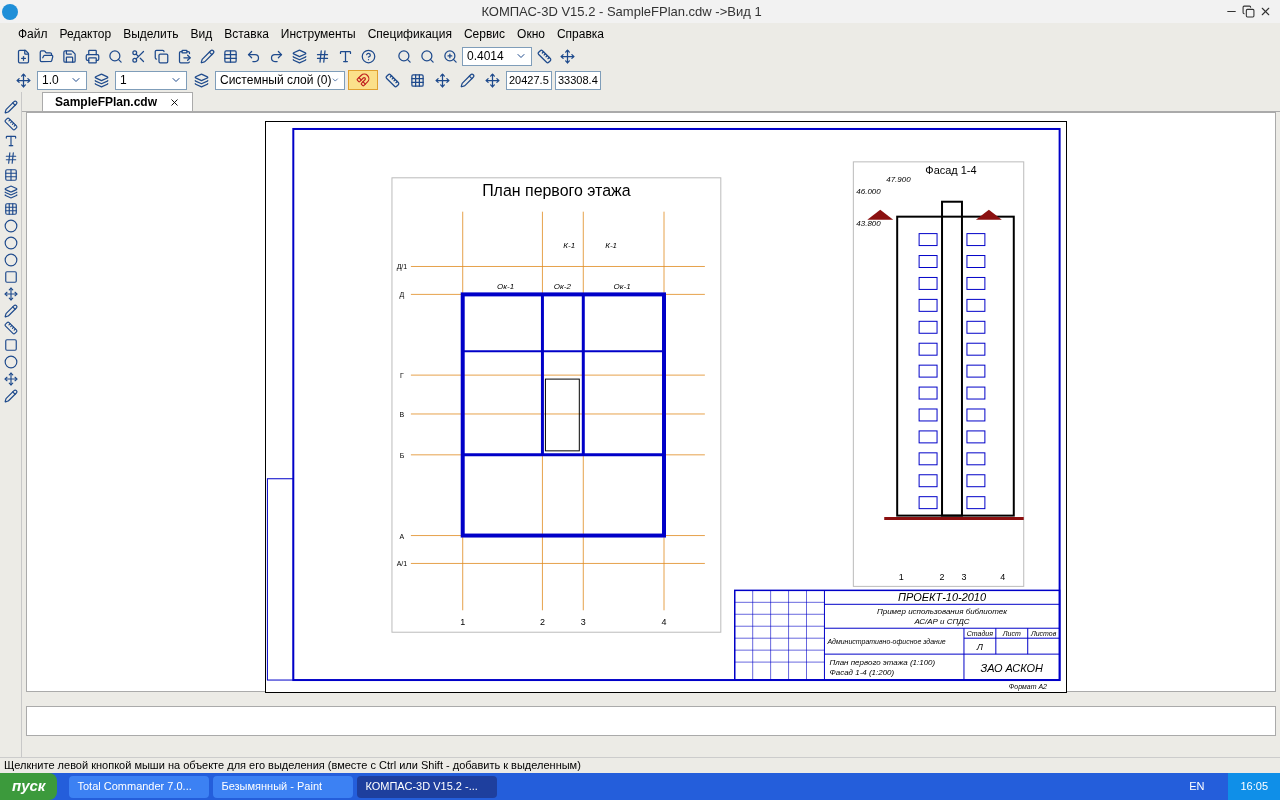 Image resolution: width=1280 pixels, height=800 pixels. Describe the element at coordinates (283, 786) in the screenshot. I see `taskbar-task: Безымянный - Paint` at that location.